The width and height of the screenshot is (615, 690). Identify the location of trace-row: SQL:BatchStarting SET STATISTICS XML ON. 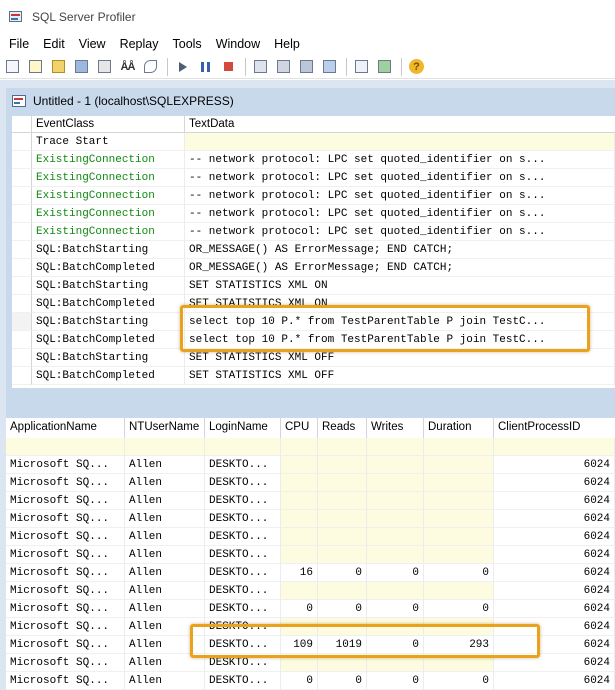
(313, 286).